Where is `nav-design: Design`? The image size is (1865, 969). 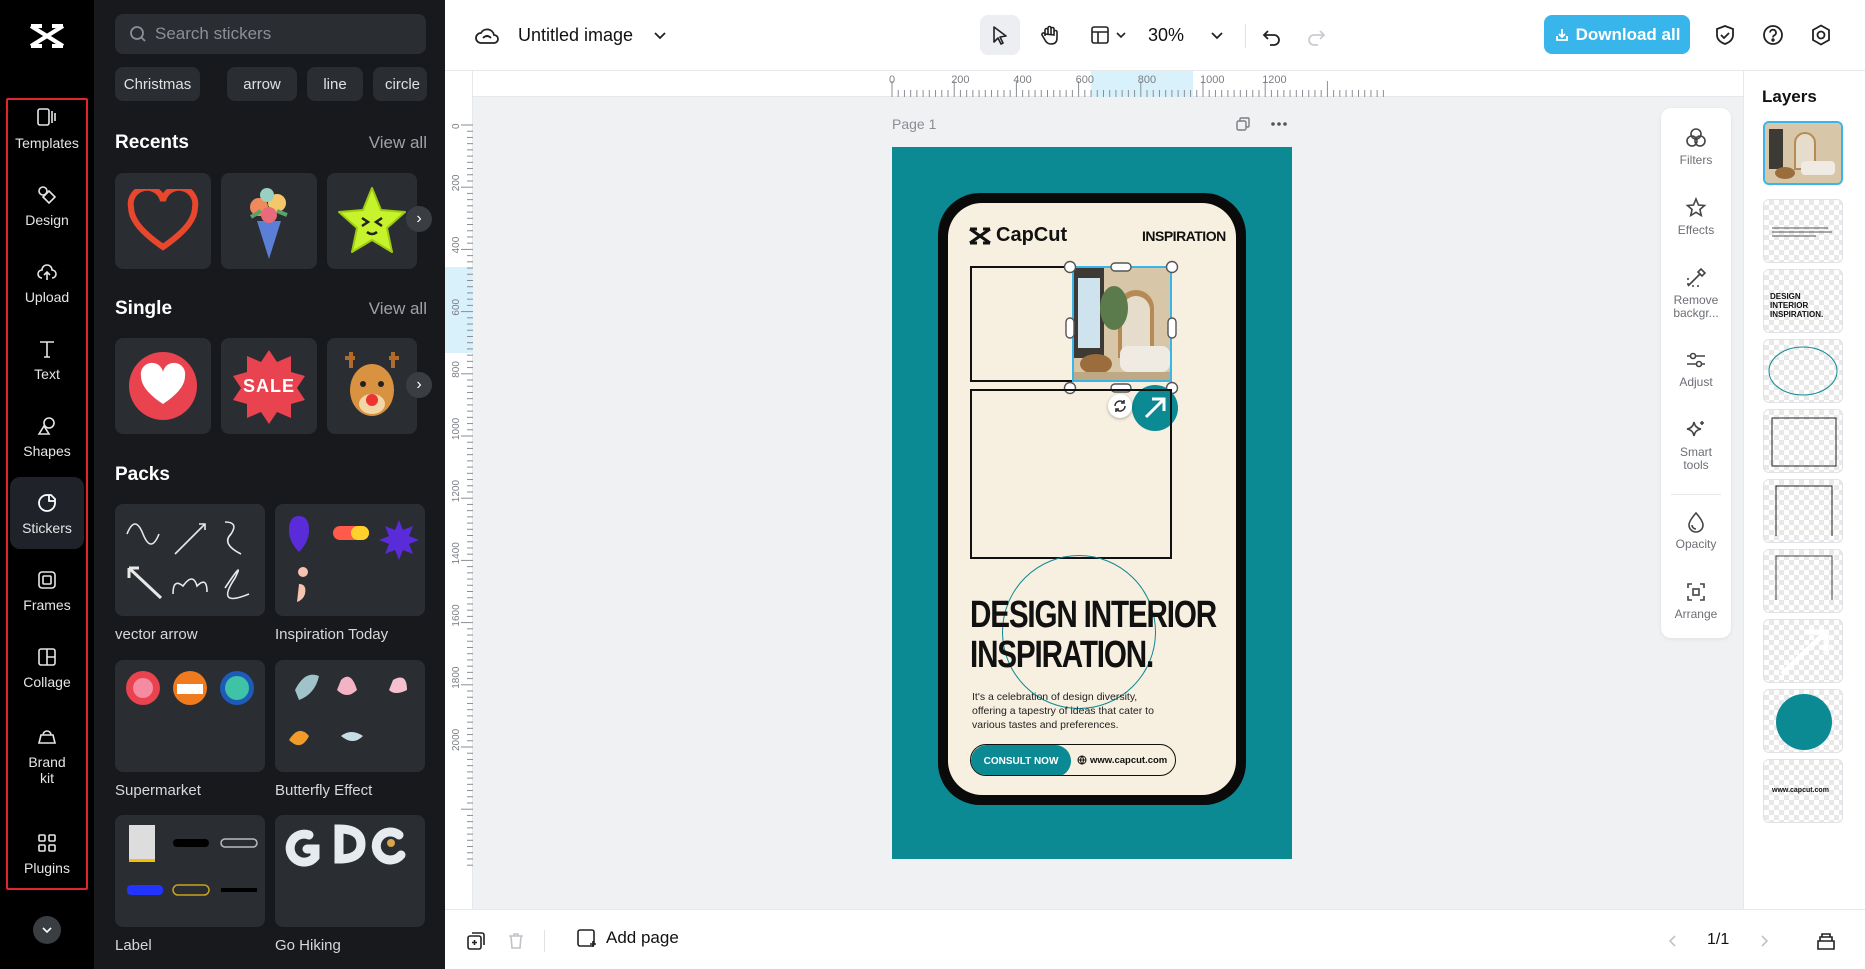 nav-design: Design is located at coordinates (47, 205).